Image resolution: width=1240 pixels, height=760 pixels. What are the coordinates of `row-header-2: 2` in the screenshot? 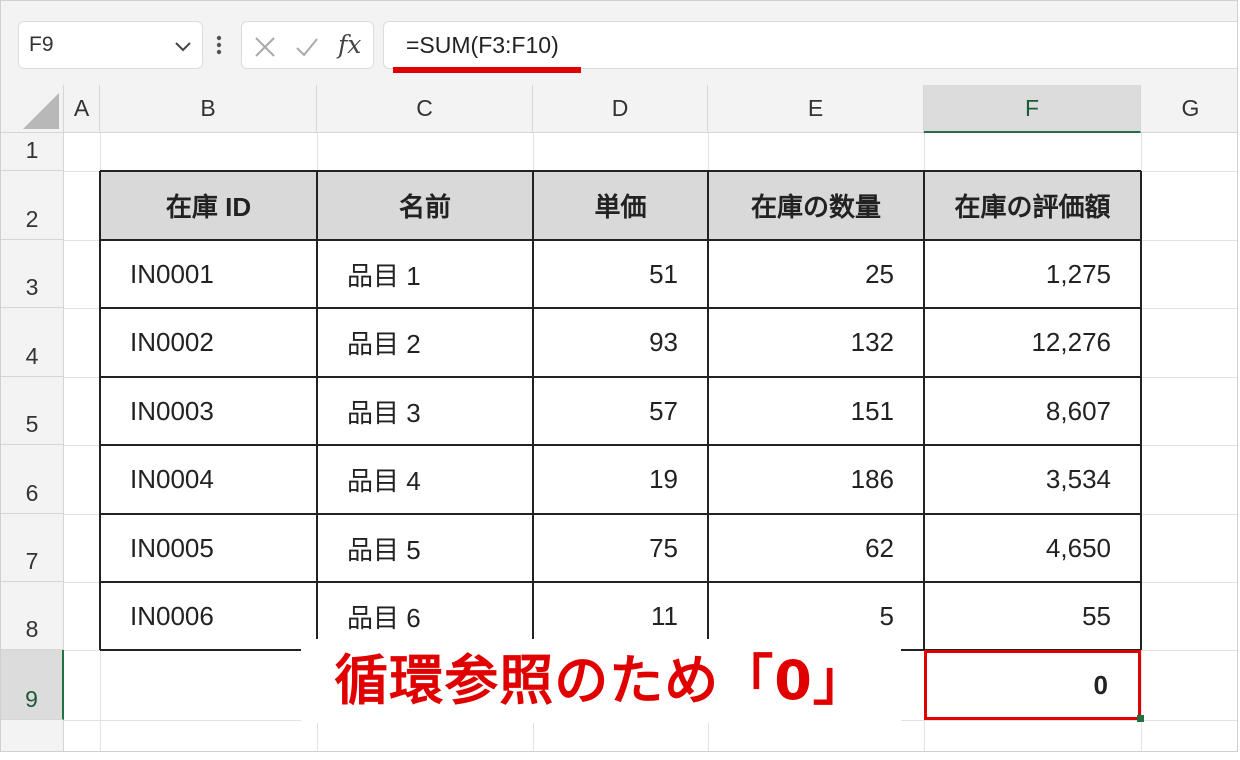 It's located at (32, 205).